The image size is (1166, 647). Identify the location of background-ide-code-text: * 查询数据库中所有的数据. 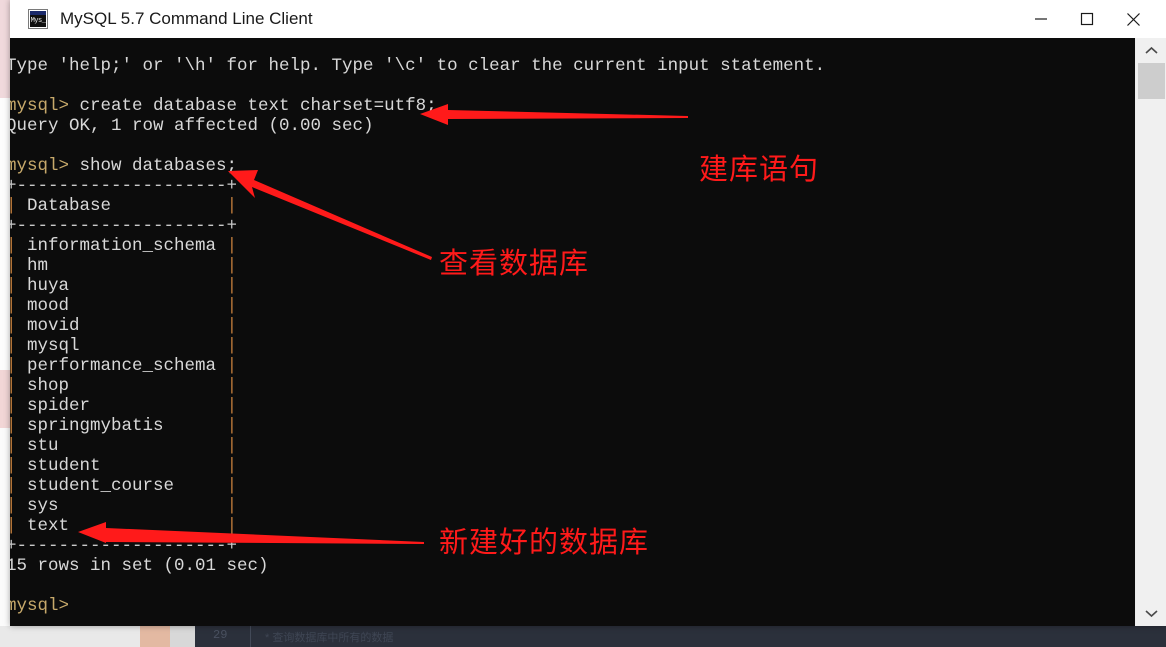
(329, 638).